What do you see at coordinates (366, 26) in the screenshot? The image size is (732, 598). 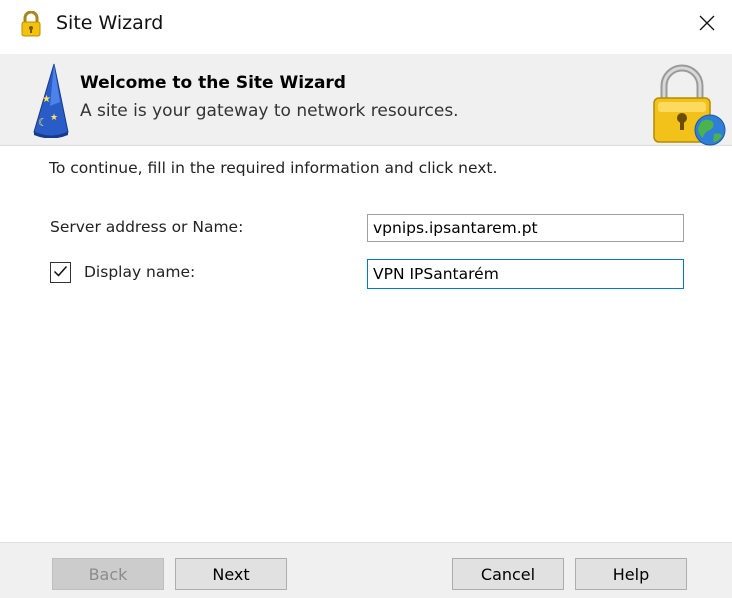 I see `title-bar: Site Wizard` at bounding box center [366, 26].